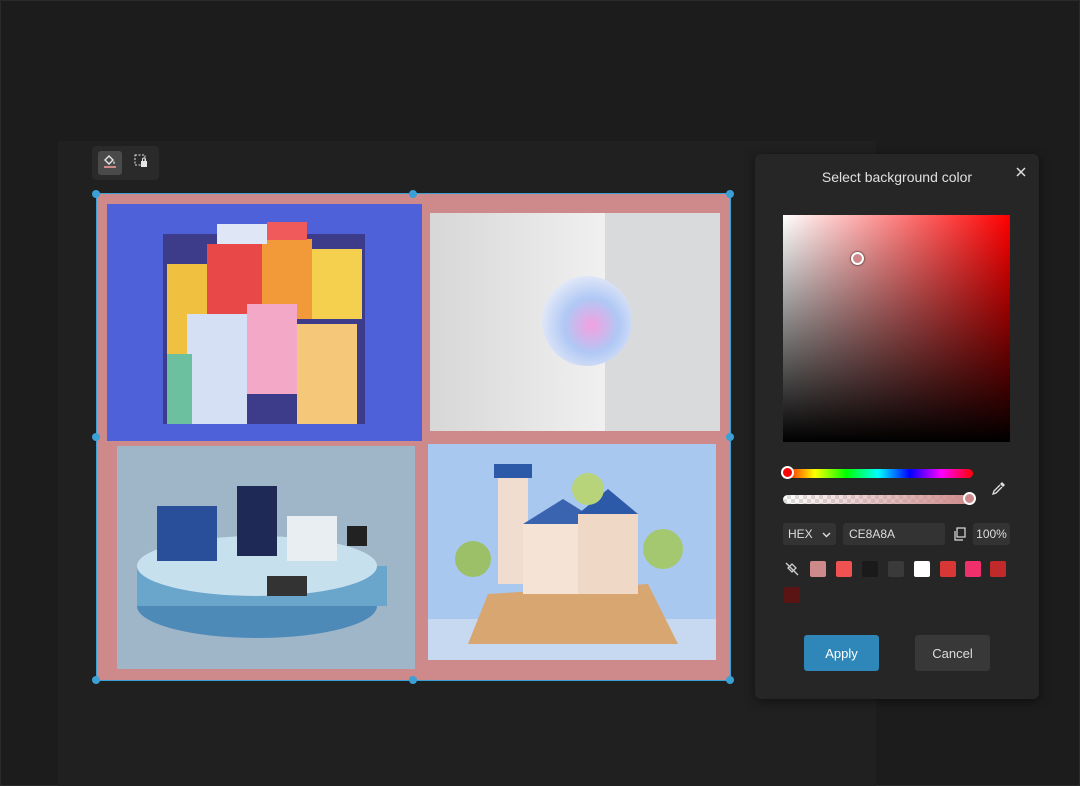  I want to click on image-cell-lighthouse, so click(572, 552).